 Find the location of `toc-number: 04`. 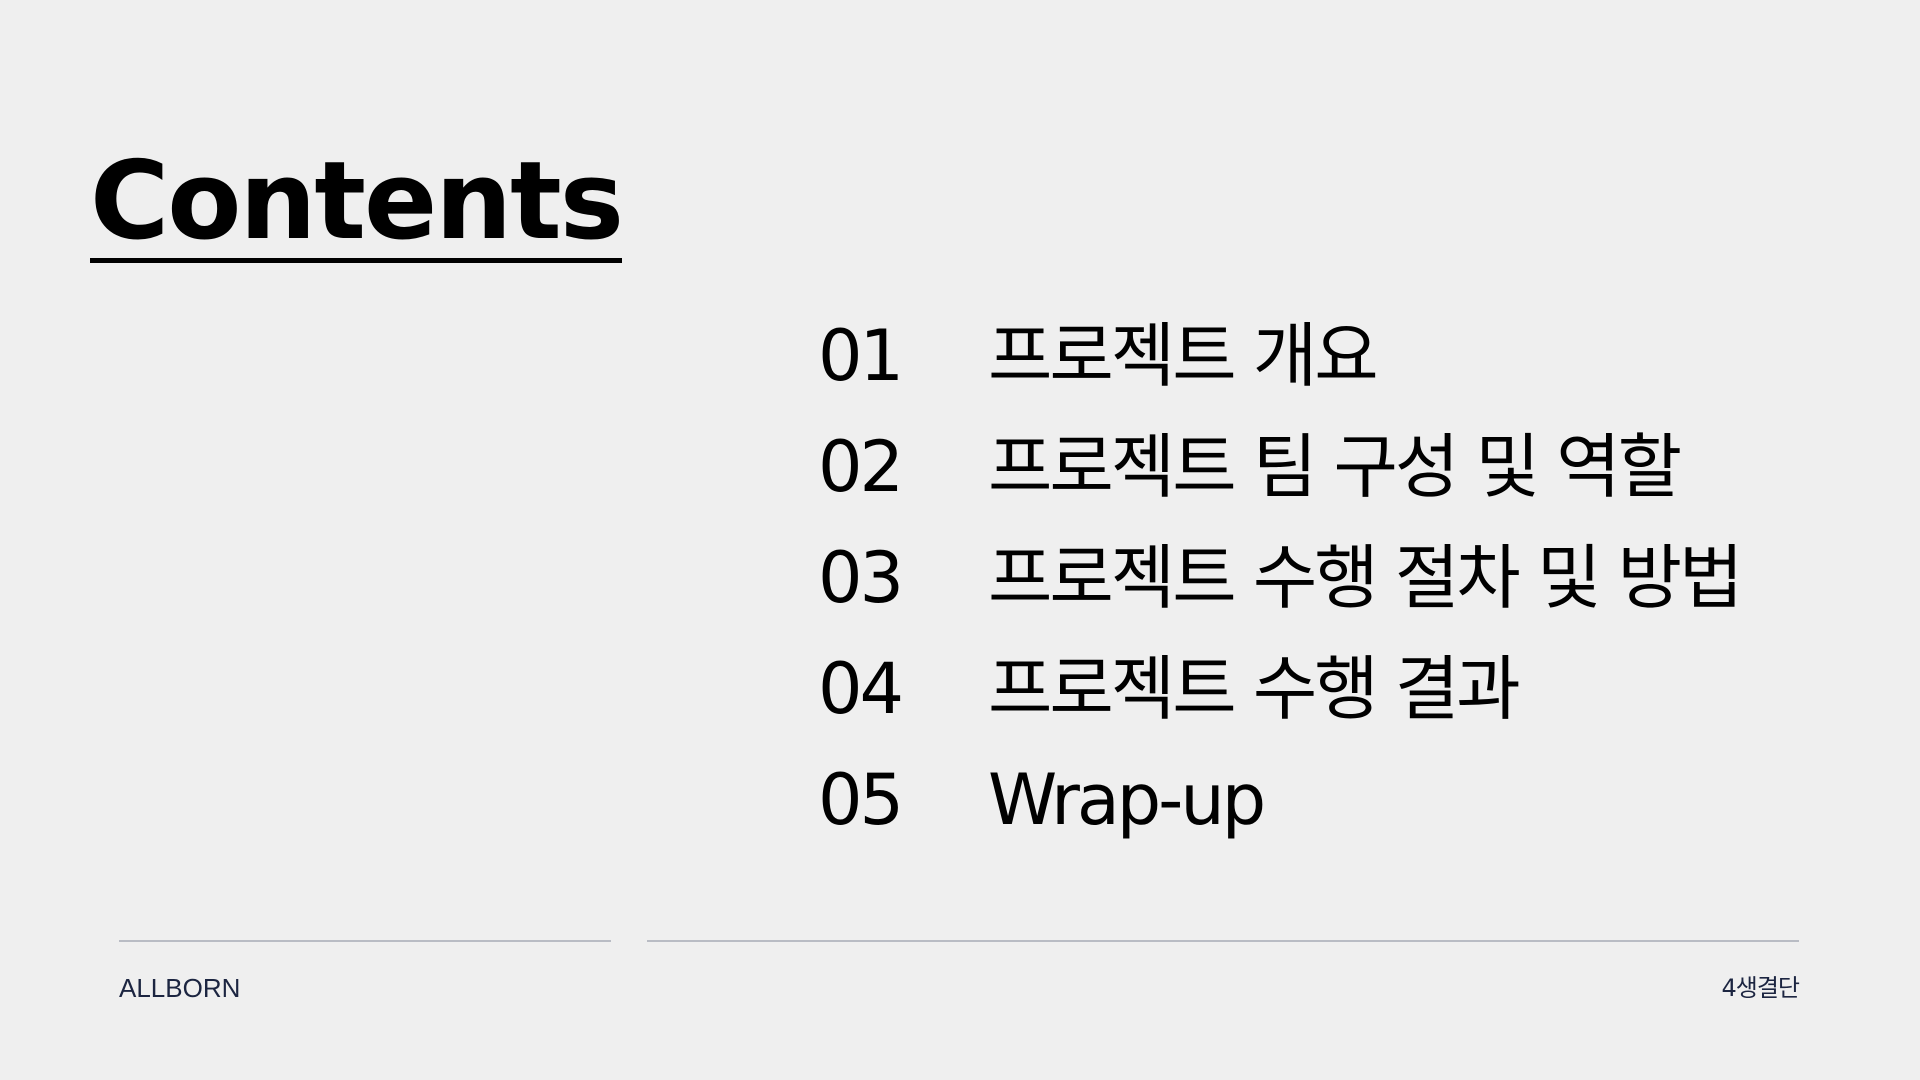

toc-number: 04 is located at coordinates (861, 689).